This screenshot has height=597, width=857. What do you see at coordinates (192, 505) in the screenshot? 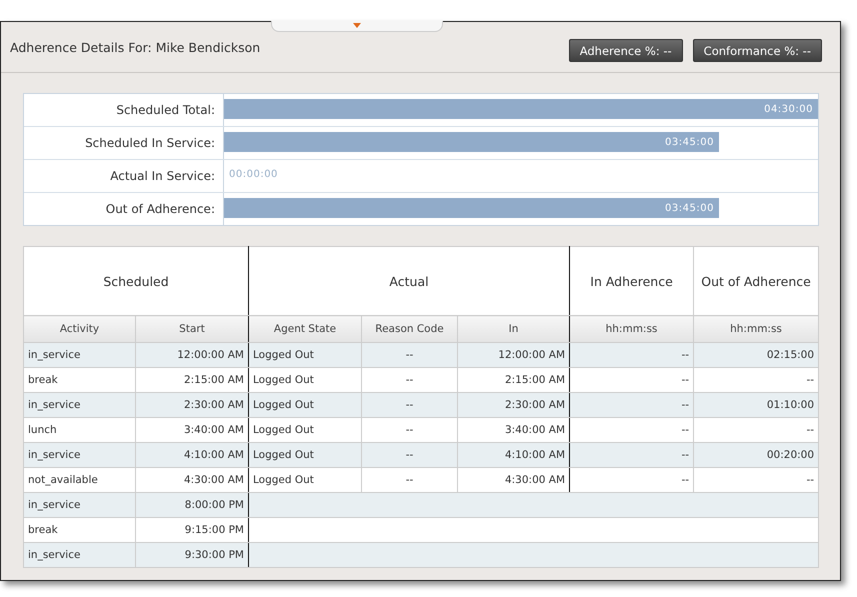
I see `table-cell: 8:00:00 PM` at bounding box center [192, 505].